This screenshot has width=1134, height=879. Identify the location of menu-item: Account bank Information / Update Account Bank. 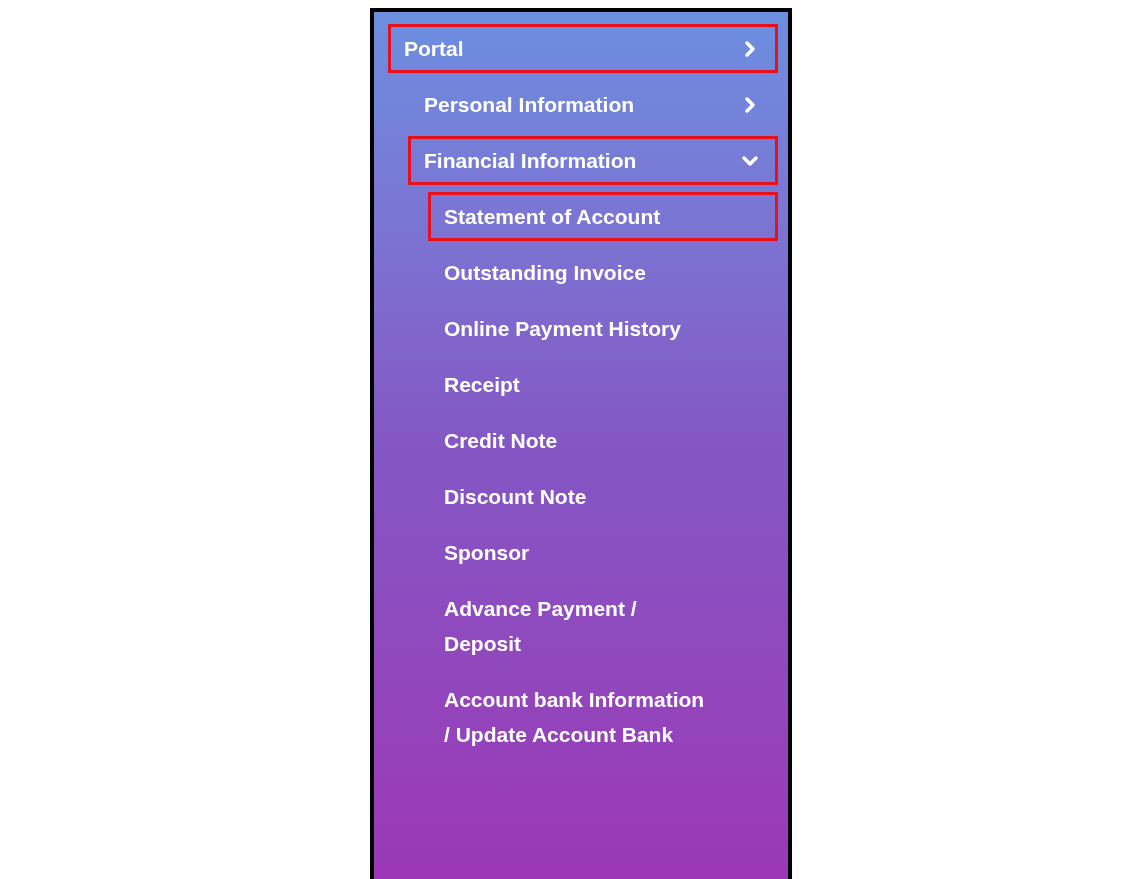
(603, 717).